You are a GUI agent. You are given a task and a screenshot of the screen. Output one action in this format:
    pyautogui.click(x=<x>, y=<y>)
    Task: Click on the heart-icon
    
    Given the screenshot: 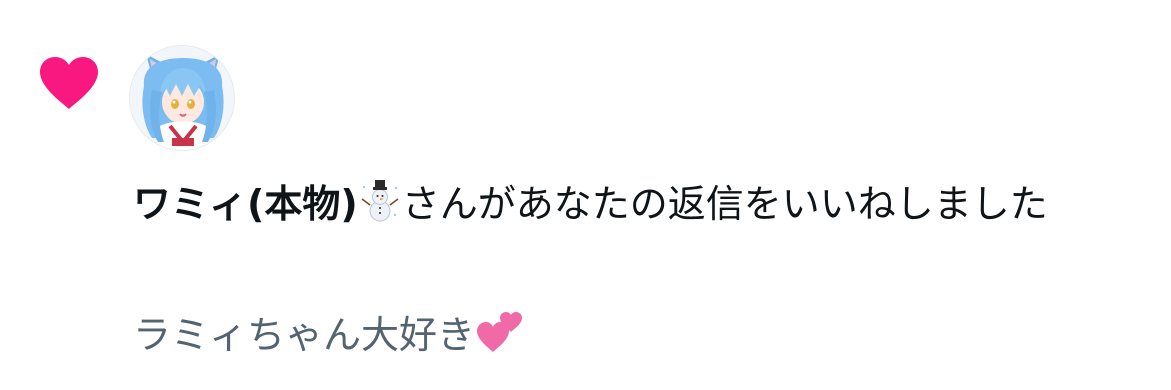 What is the action you would take?
    pyautogui.click(x=69, y=83)
    